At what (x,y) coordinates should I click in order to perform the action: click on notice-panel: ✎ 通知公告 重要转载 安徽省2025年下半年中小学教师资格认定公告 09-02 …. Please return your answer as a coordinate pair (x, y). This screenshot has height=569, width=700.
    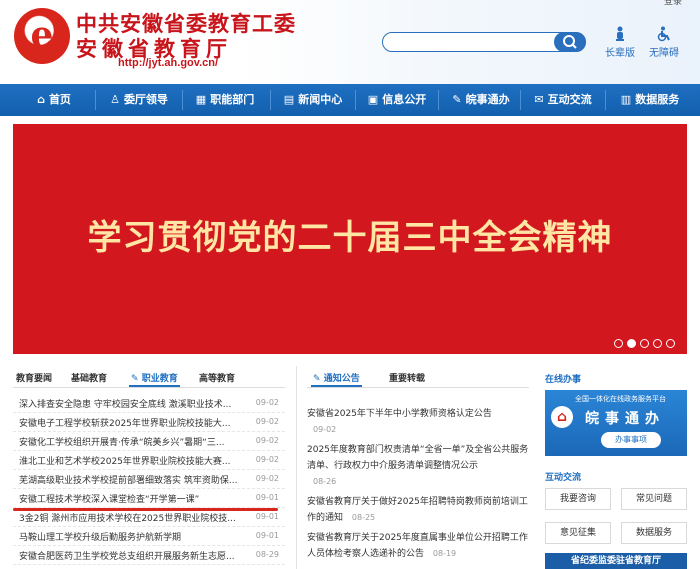
    Looking at the image, I should click on (418, 467).